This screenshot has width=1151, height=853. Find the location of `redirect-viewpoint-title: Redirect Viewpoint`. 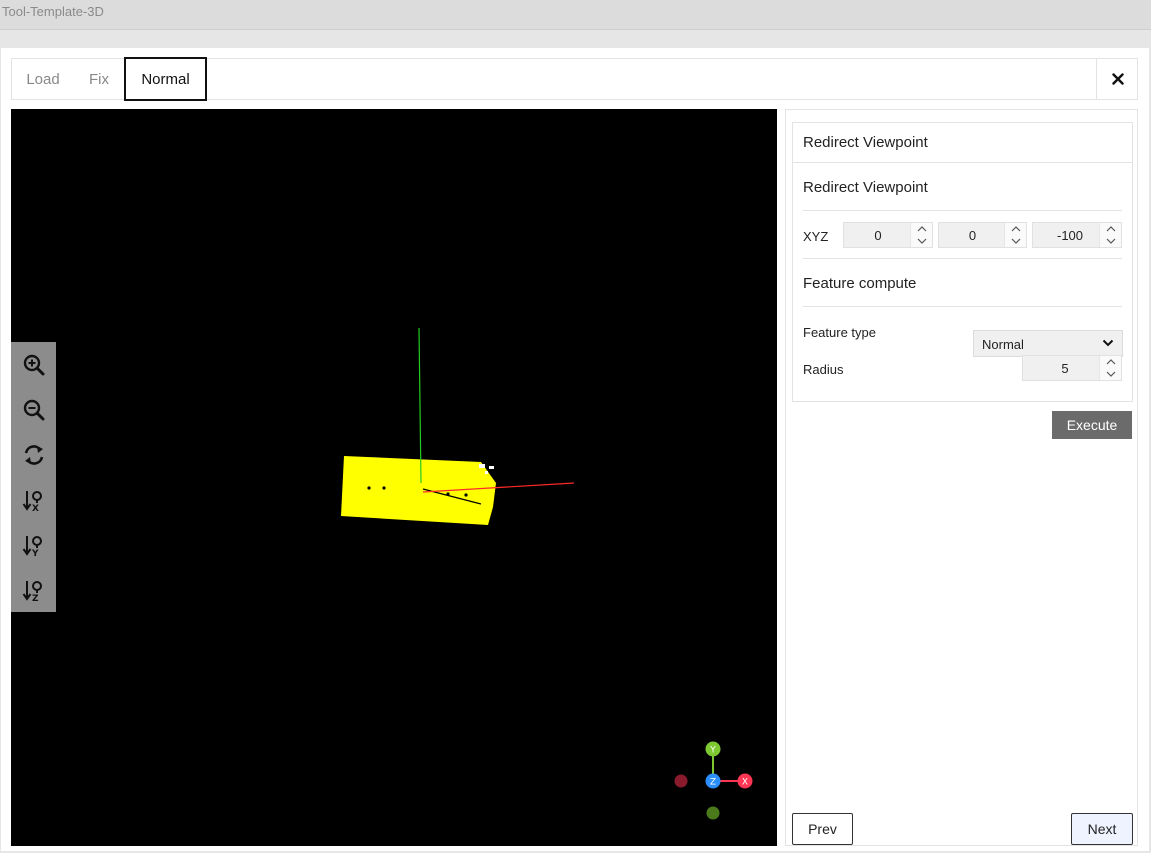

redirect-viewpoint-title: Redirect Viewpoint is located at coordinates (865, 187).